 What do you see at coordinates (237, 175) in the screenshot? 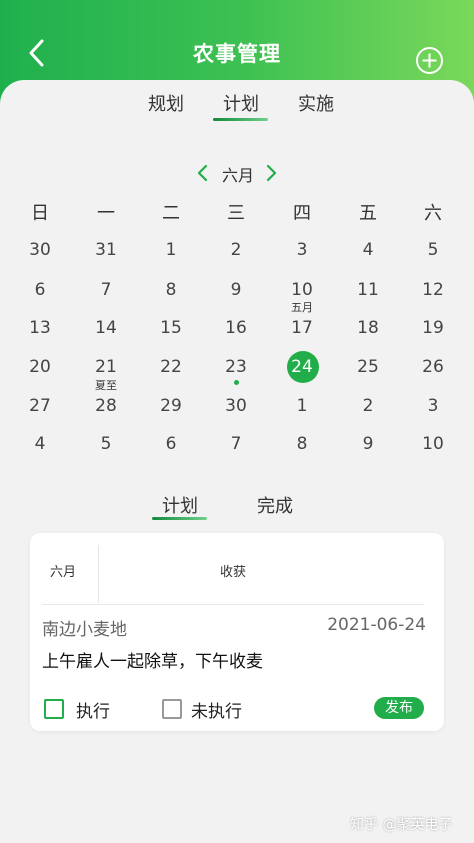
I see `month-label: 六月` at bounding box center [237, 175].